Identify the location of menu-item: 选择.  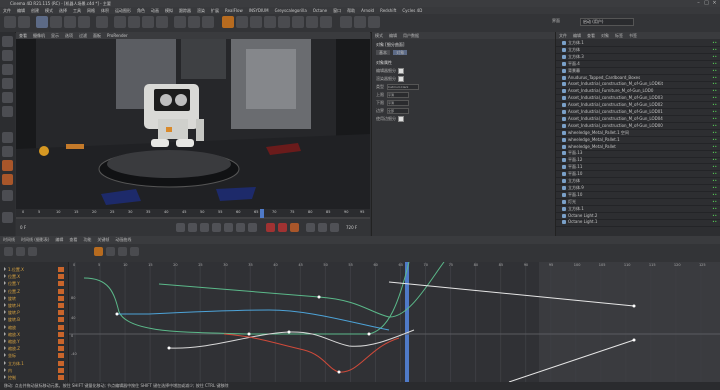
(63, 10).